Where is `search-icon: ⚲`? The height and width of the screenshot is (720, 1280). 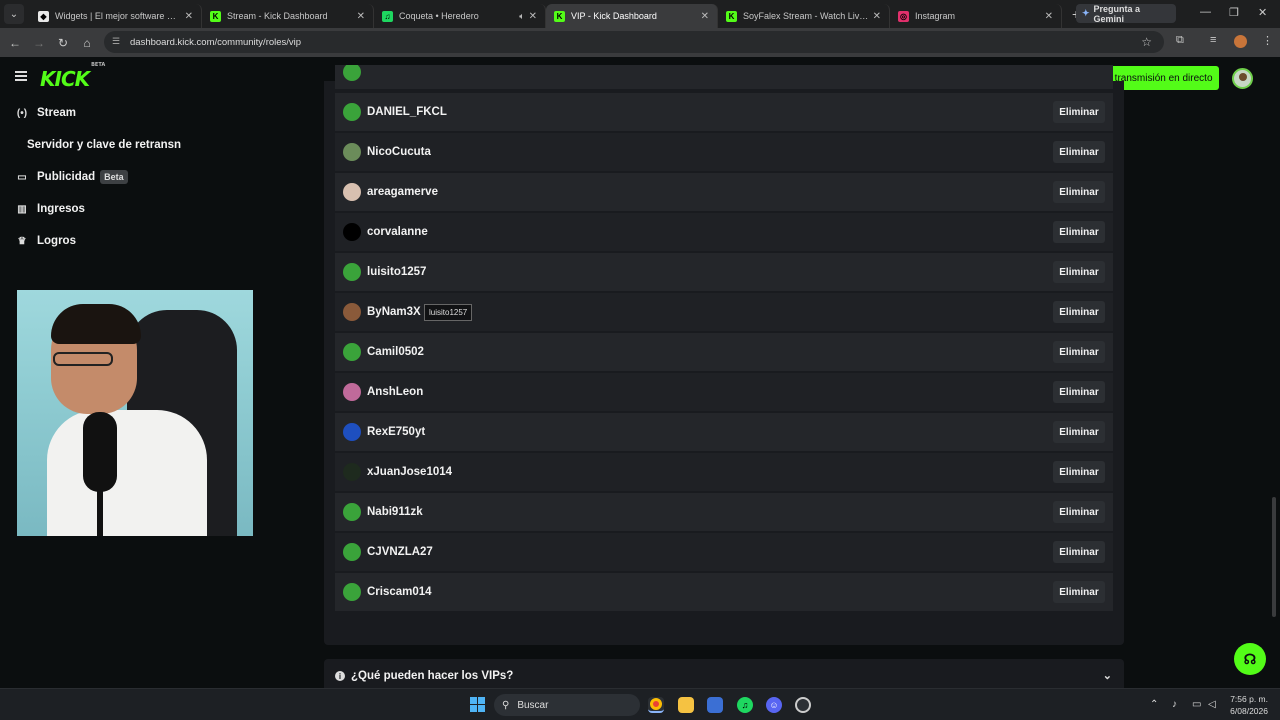 search-icon: ⚲ is located at coordinates (506, 705).